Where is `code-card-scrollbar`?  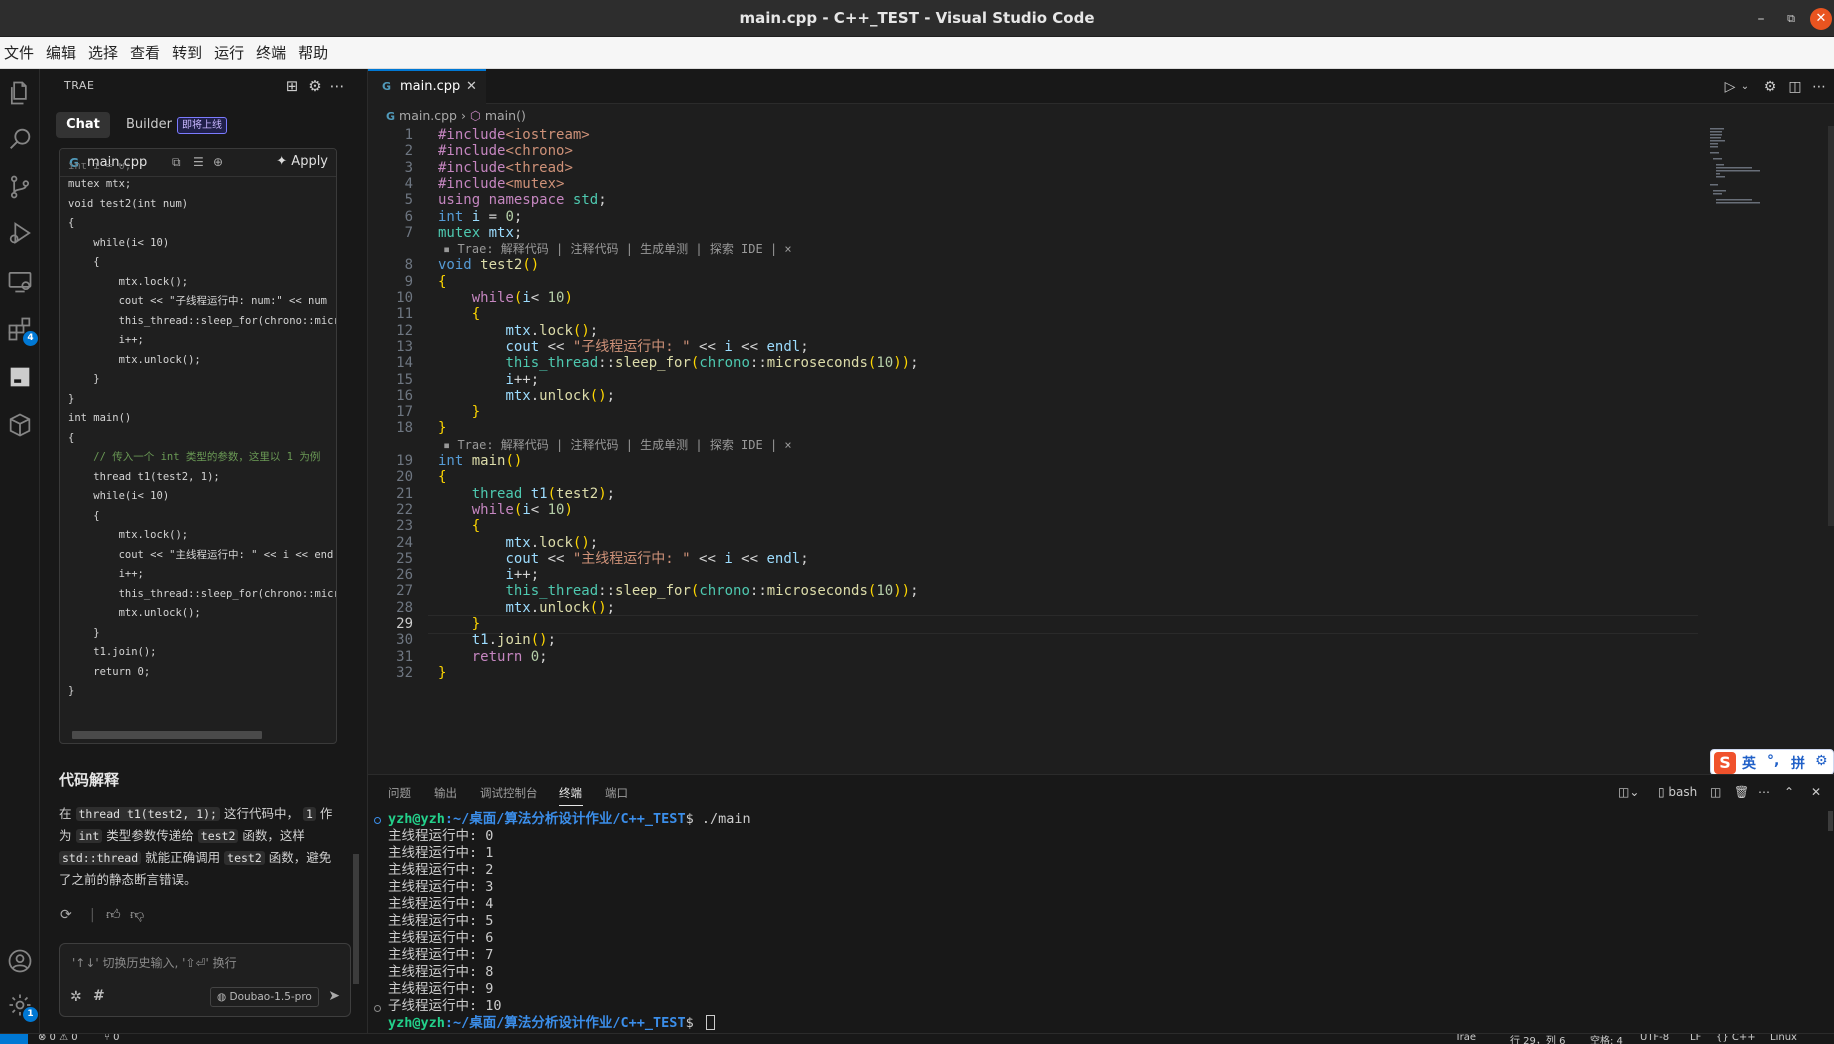 code-card-scrollbar is located at coordinates (167, 735).